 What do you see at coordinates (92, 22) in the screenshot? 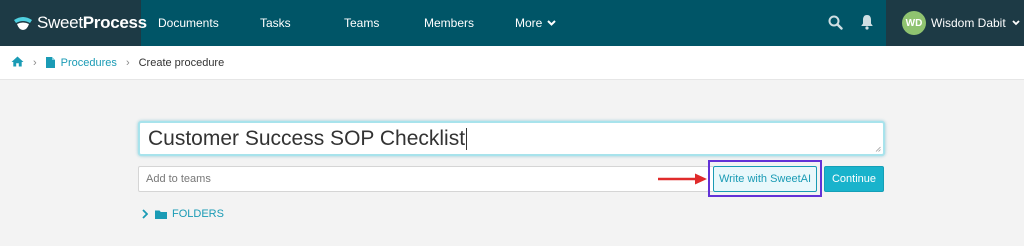
I see `logo-text: SweetProcess` at bounding box center [92, 22].